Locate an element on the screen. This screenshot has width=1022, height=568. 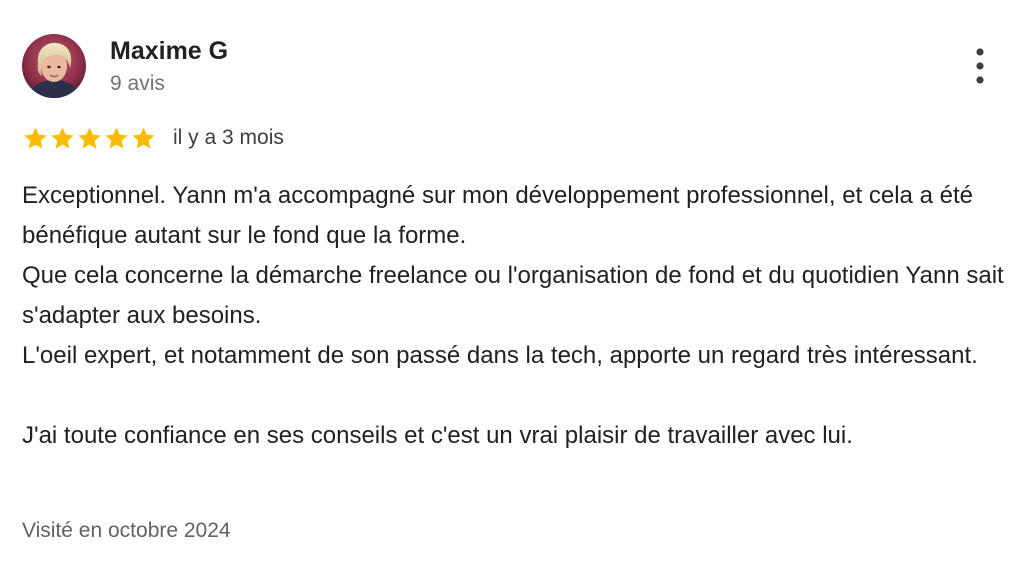
rating-row: il y a 3 mois is located at coordinates (153, 138).